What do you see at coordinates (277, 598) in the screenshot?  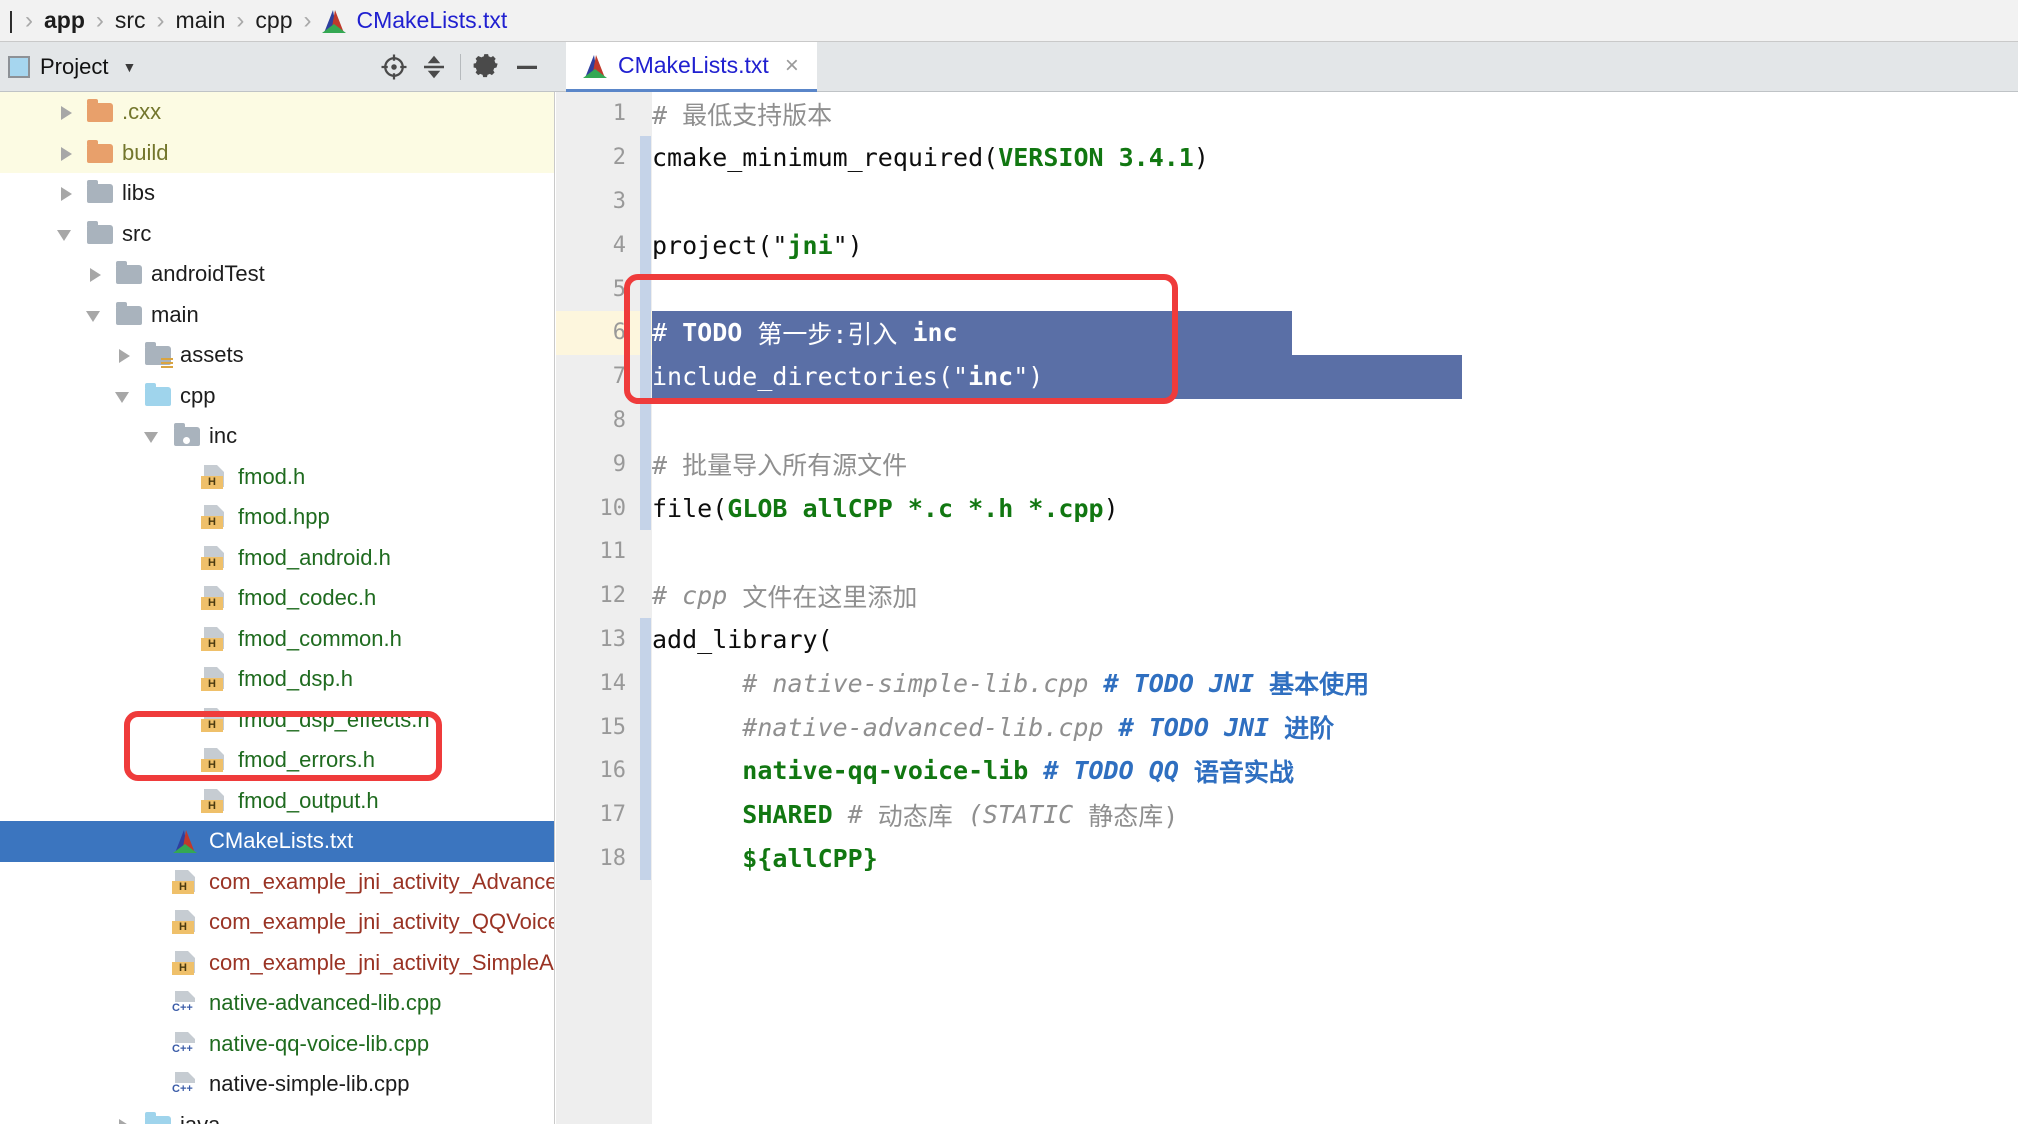 I see `tree-row: Hfmod_codec.h` at bounding box center [277, 598].